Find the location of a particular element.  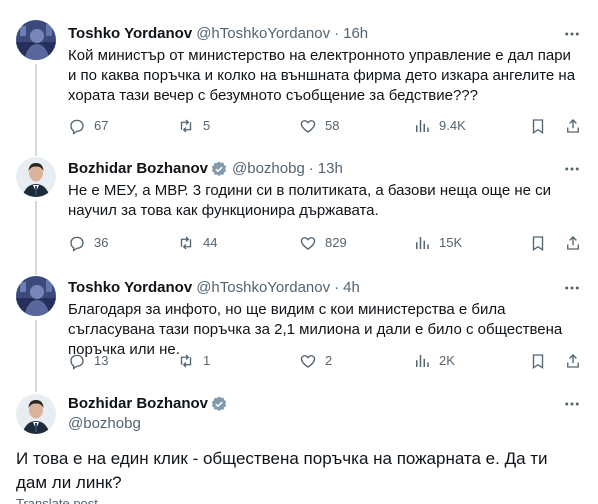

action-bar: 36 44 829 15K is located at coordinates (325, 243).